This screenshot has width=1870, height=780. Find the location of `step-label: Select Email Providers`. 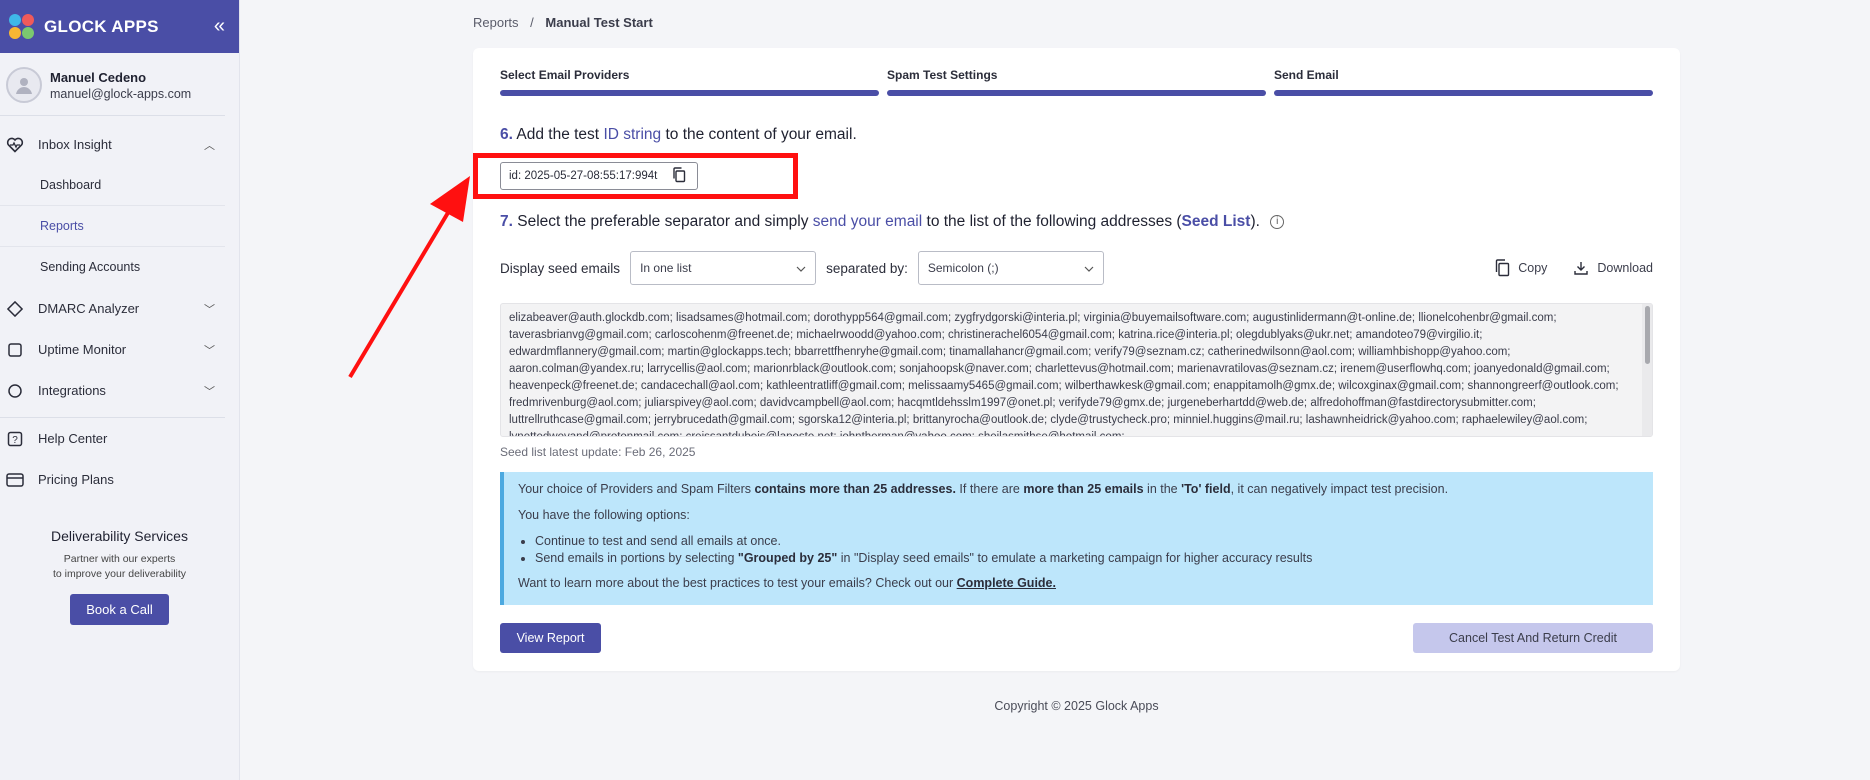

step-label: Select Email Providers is located at coordinates (565, 75).